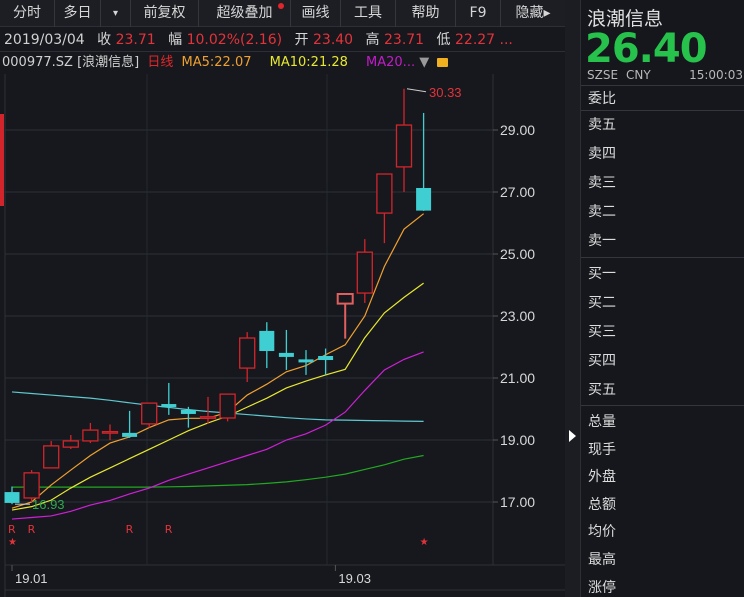  Describe the element at coordinates (602, 587) in the screenshot. I see `stat-label: 涨停` at that location.